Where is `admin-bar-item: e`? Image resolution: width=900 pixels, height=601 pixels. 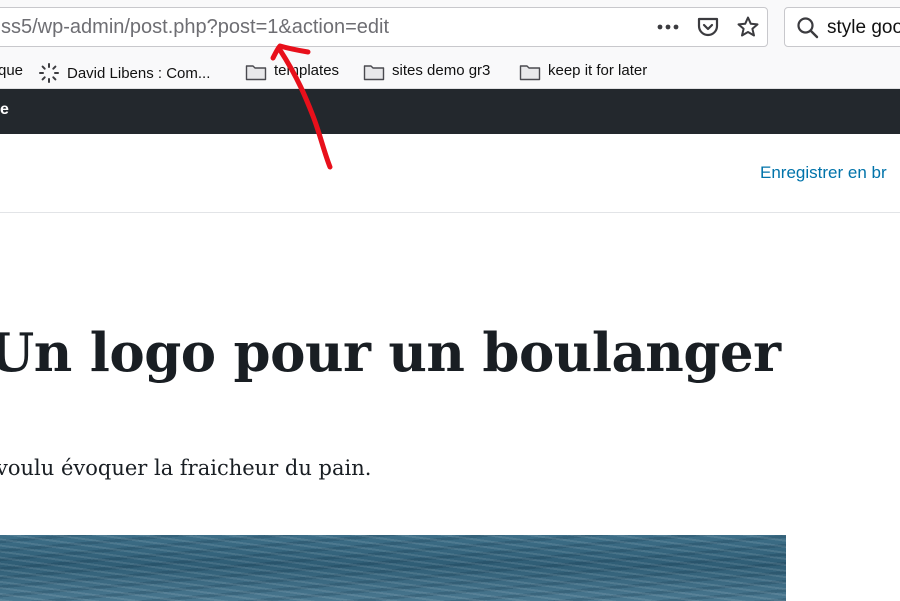 admin-bar-item: e is located at coordinates (4, 110).